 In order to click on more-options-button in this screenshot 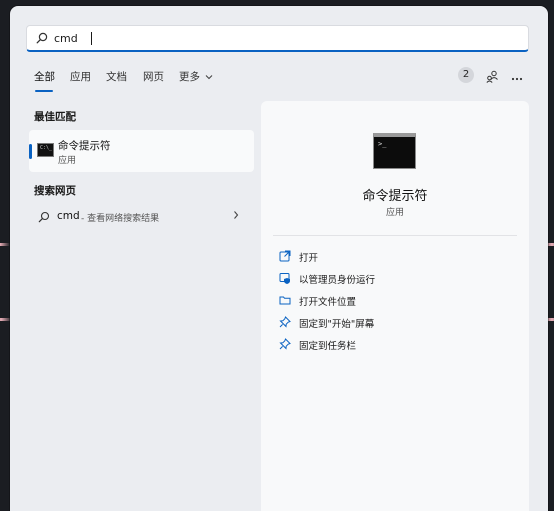, I will do `click(517, 78)`.